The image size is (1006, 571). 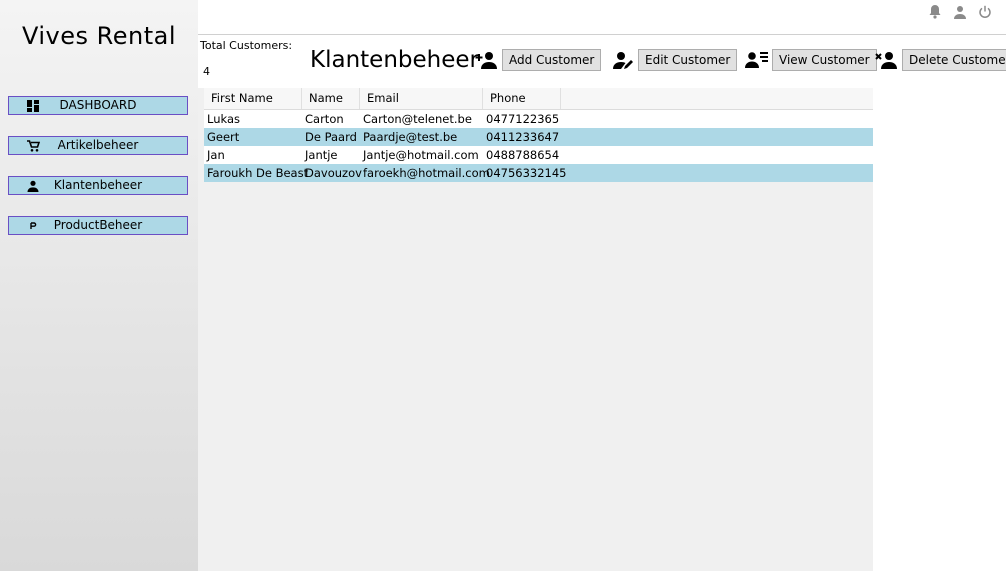 I want to click on letter-p-icon, so click(x=33, y=226).